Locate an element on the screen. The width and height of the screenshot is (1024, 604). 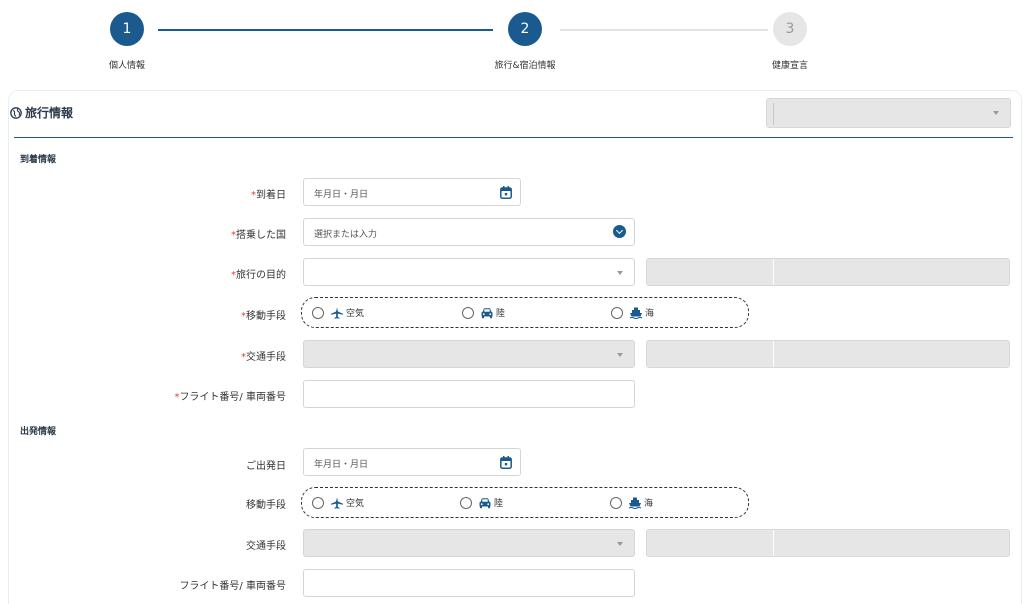
arrival-flight-input is located at coordinates (469, 394).